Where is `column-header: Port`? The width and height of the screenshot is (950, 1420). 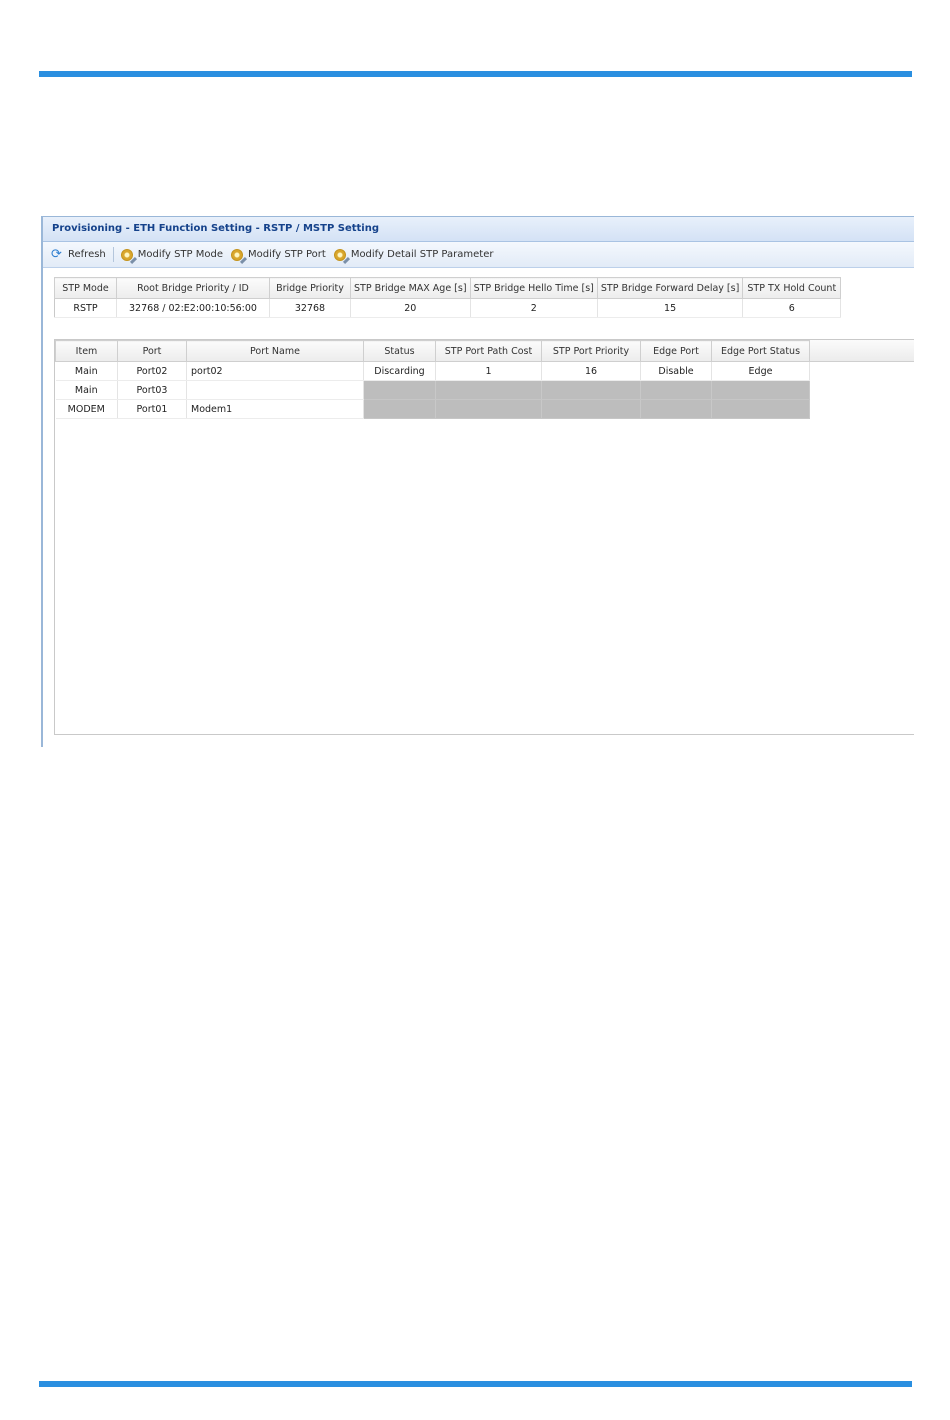
column-header: Port is located at coordinates (152, 351).